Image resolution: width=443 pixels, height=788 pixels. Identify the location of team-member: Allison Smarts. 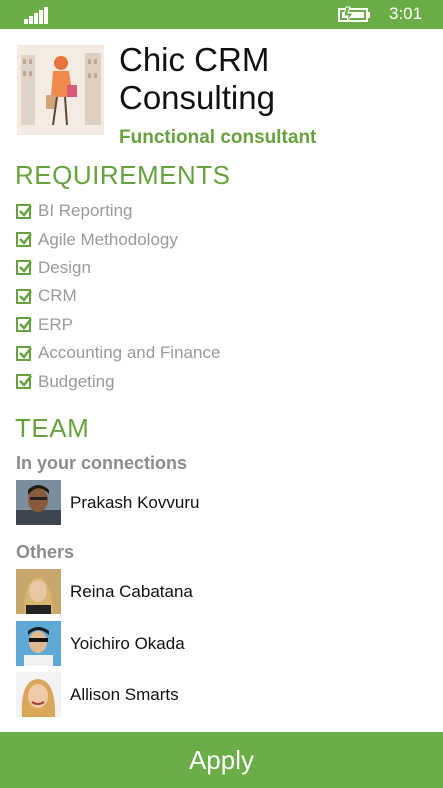
(216, 694).